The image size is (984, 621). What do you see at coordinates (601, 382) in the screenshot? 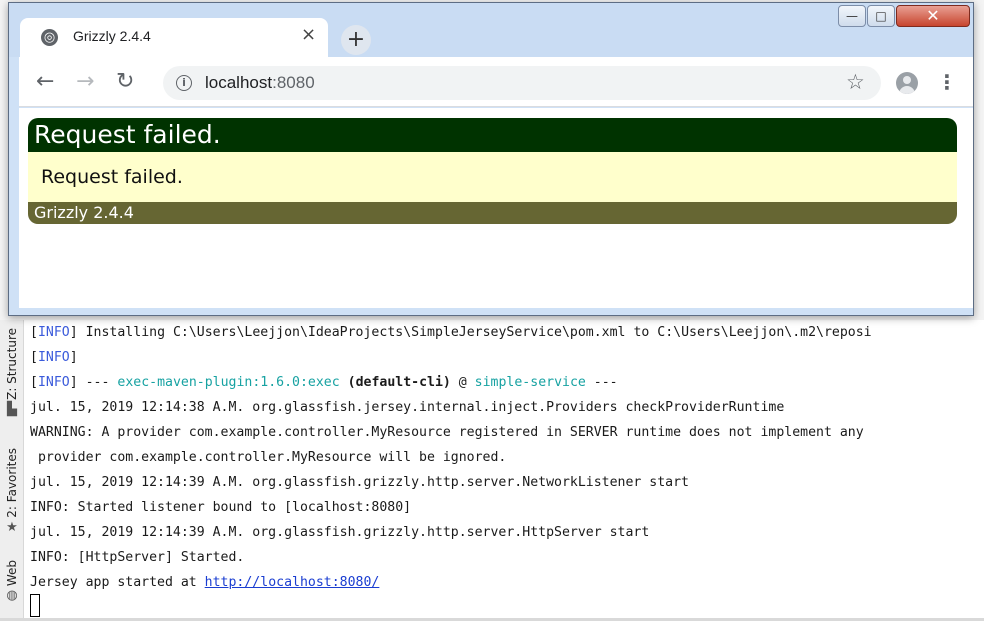
I see `log-dashes-end: ---` at bounding box center [601, 382].